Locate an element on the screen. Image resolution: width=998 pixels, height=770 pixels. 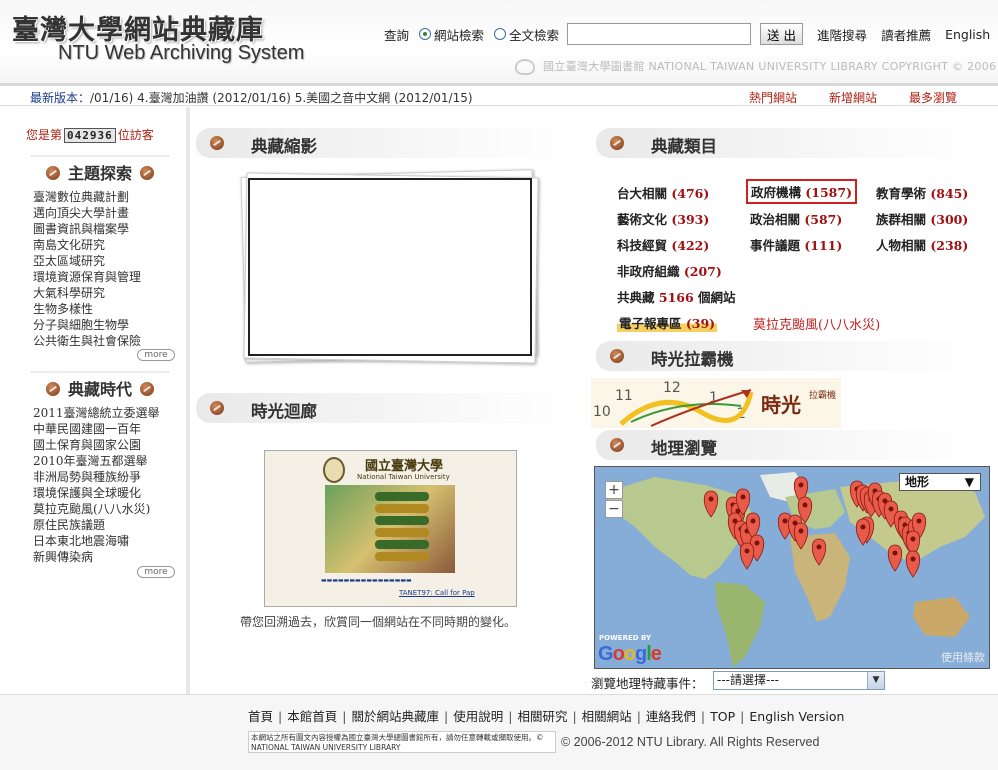
category-events: 事件議題 (111) is located at coordinates (796, 244).